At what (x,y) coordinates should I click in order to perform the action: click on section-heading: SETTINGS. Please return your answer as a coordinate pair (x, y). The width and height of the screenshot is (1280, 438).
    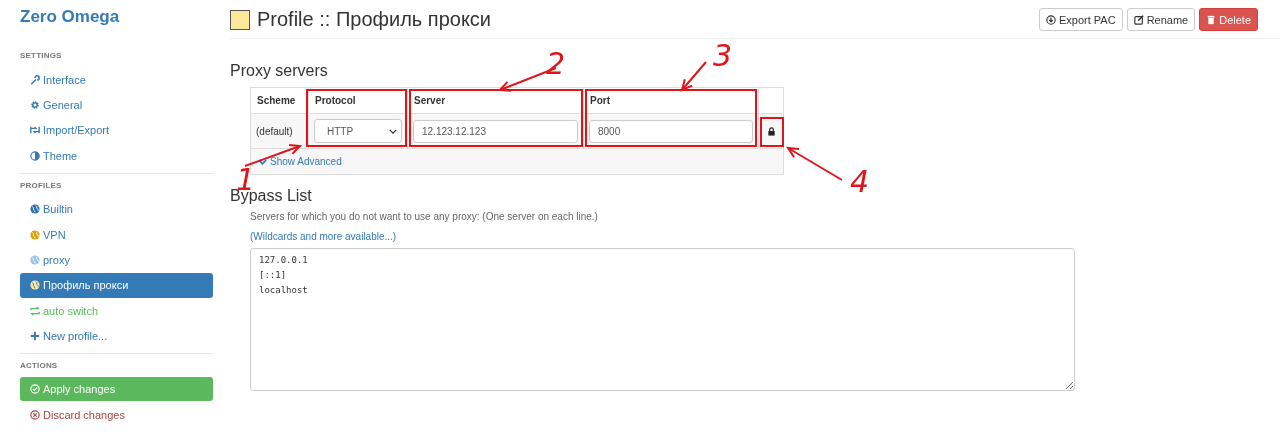
    Looking at the image, I should click on (41, 55).